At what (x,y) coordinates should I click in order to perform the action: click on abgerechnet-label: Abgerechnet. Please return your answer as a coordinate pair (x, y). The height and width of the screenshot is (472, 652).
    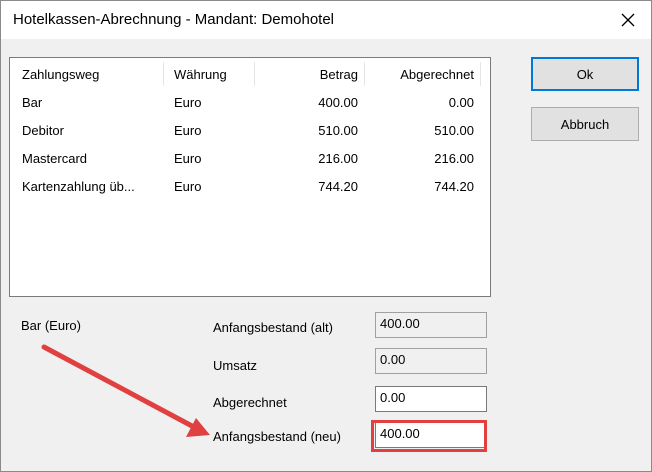
    Looking at the image, I should click on (250, 402).